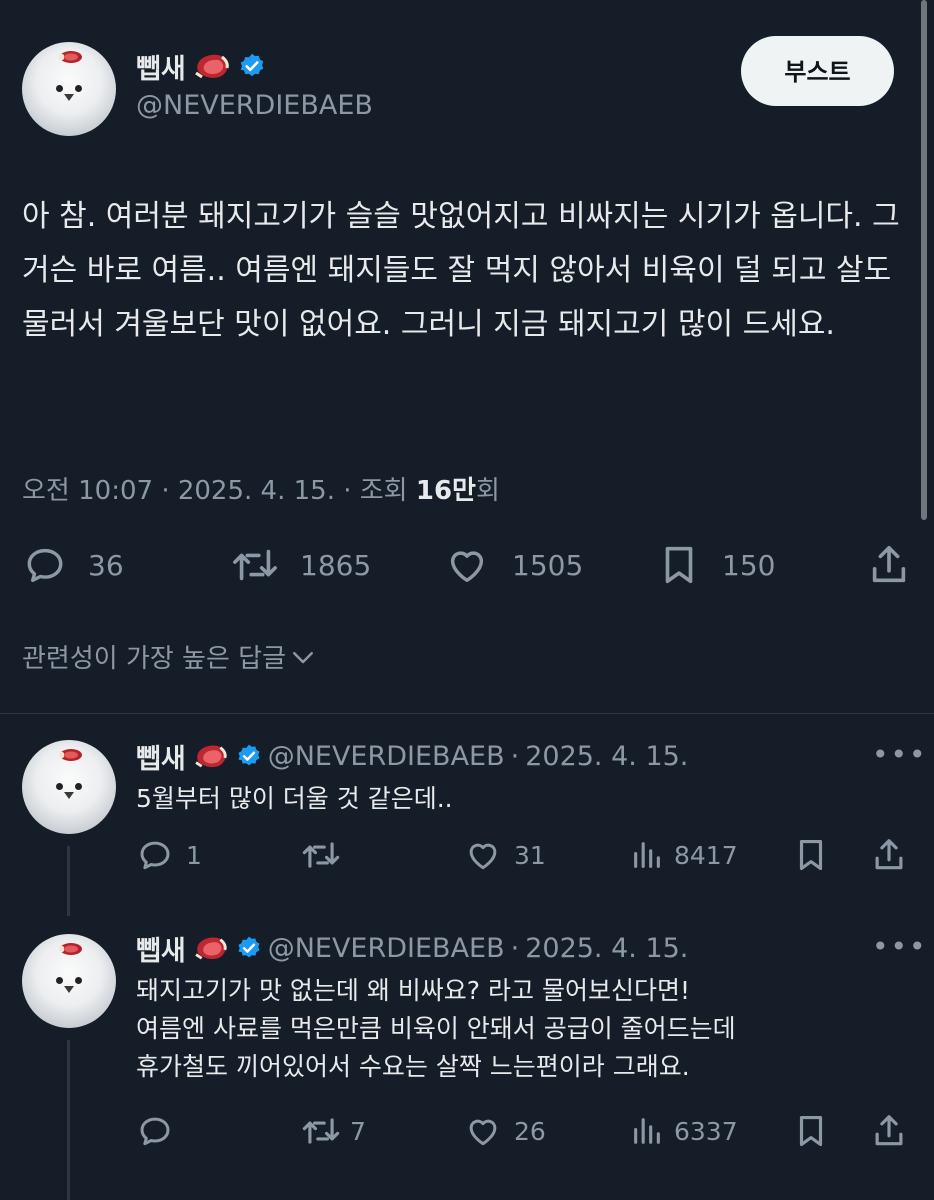  Describe the element at coordinates (467, 713) in the screenshot. I see `section-divider` at that location.